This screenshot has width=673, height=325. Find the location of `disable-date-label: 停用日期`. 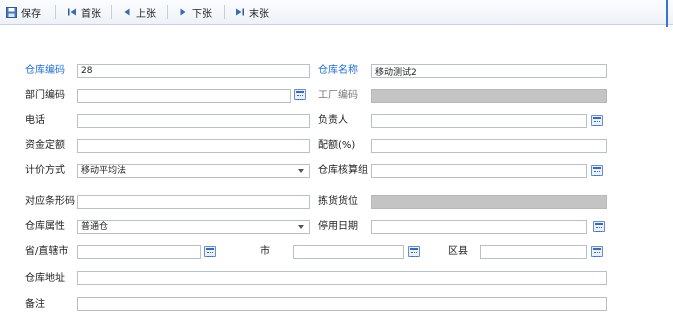

disable-date-label: 停用日期 is located at coordinates (338, 226).